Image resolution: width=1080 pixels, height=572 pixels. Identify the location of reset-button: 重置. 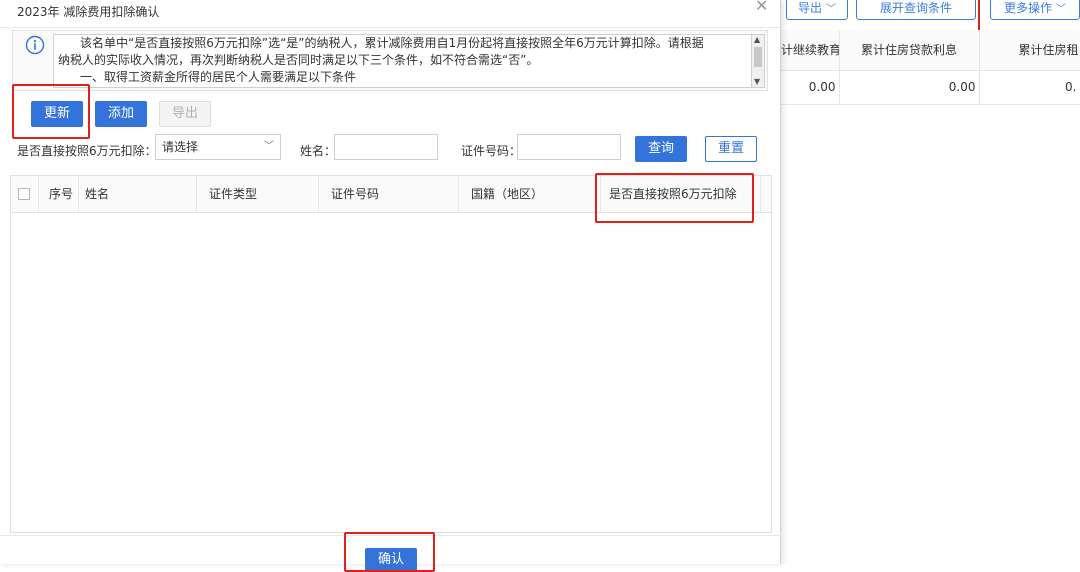
(731, 149).